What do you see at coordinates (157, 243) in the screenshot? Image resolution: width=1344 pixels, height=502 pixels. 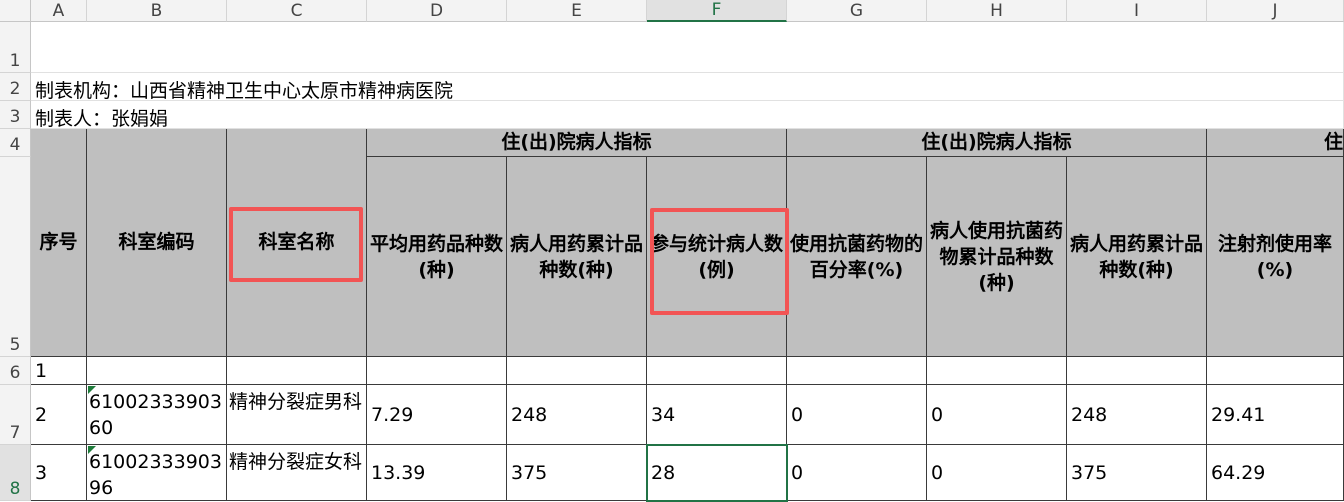 I see `header-dept-code: 科室编码` at bounding box center [157, 243].